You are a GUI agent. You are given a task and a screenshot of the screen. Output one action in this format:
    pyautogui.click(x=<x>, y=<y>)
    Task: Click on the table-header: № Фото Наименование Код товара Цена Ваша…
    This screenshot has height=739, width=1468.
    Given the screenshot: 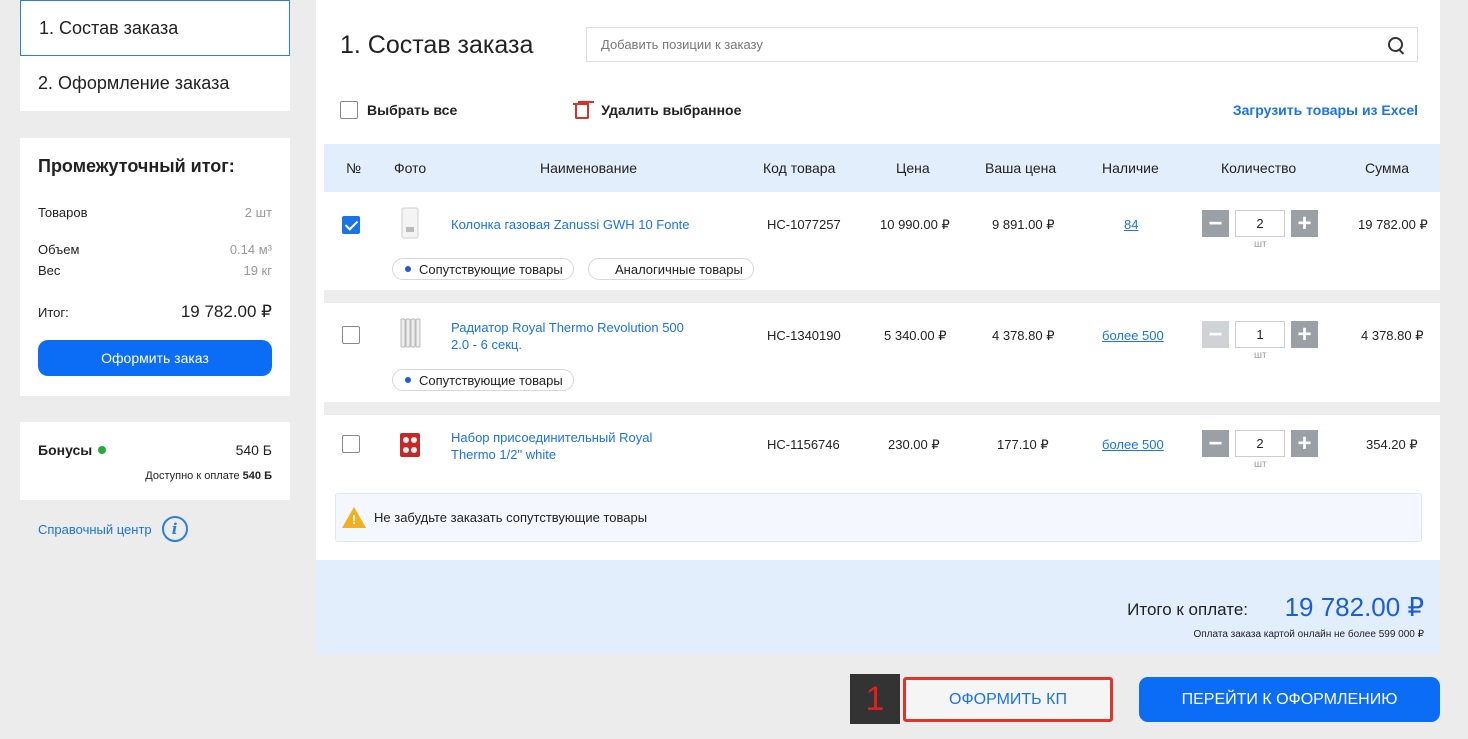 What is the action you would take?
    pyautogui.click(x=882, y=168)
    